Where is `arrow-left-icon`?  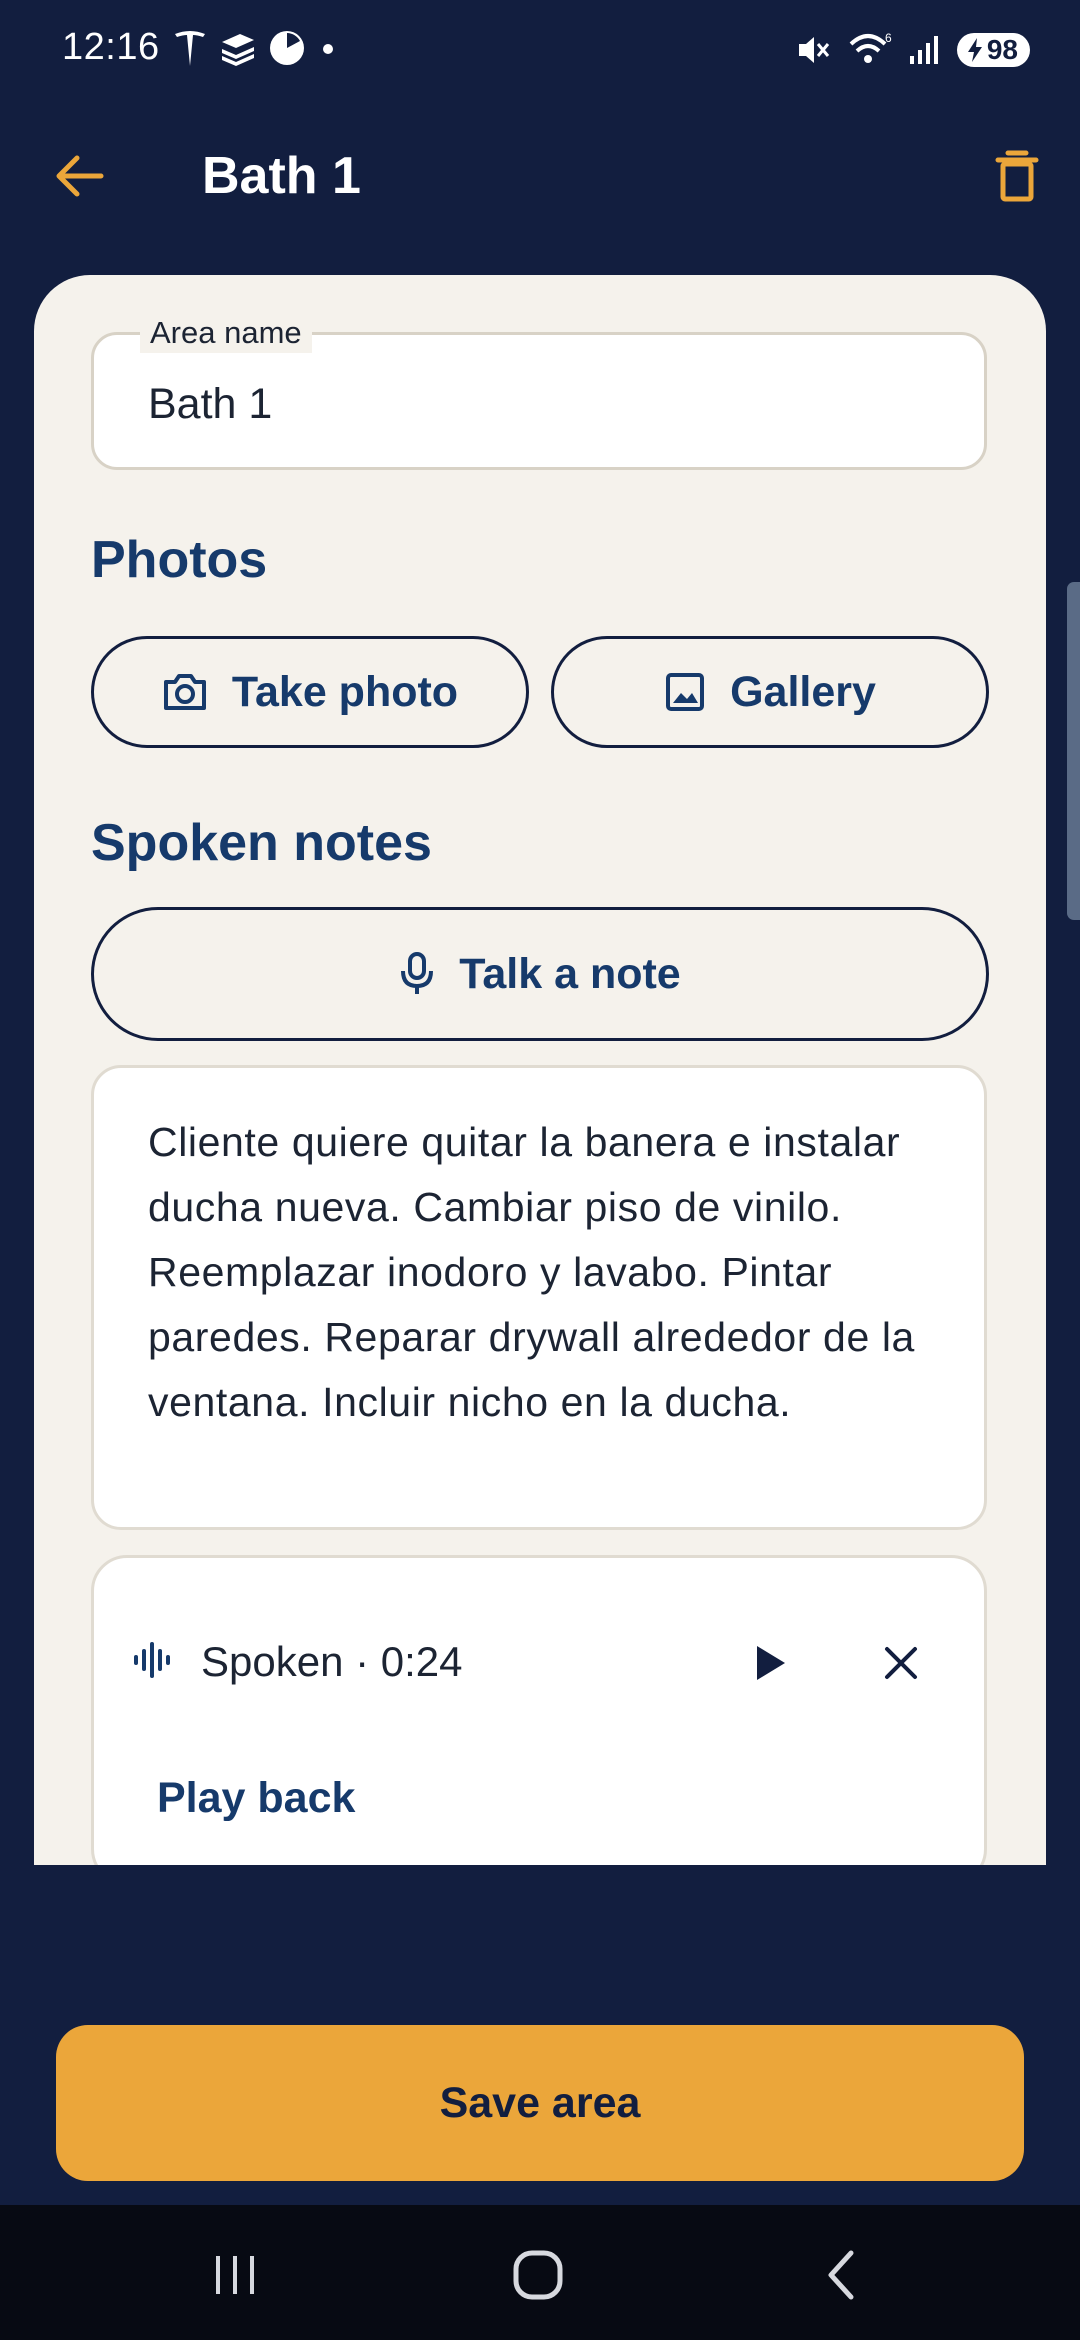
arrow-left-icon is located at coordinates (80, 176).